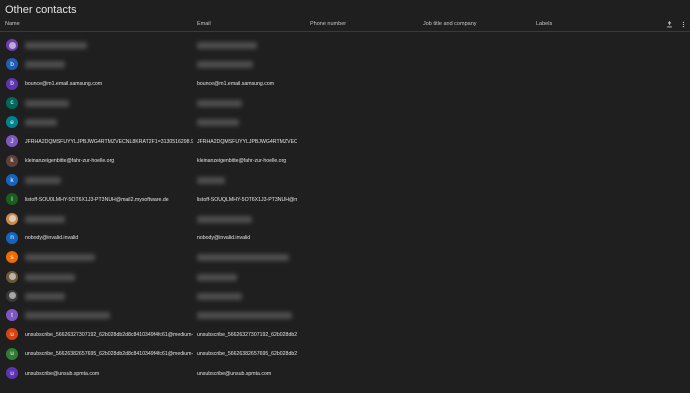  What do you see at coordinates (12, 141) in the screenshot?
I see `avatar: J` at bounding box center [12, 141].